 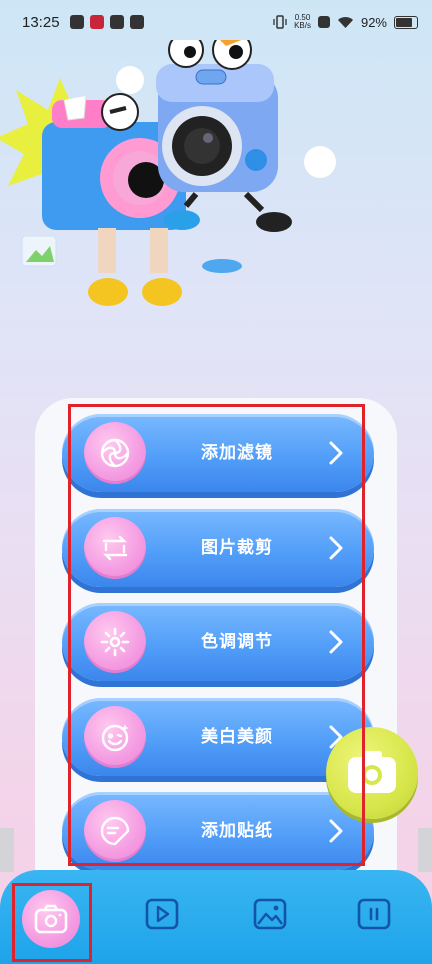 I want to click on app-notification-icon, so click(x=97, y=22).